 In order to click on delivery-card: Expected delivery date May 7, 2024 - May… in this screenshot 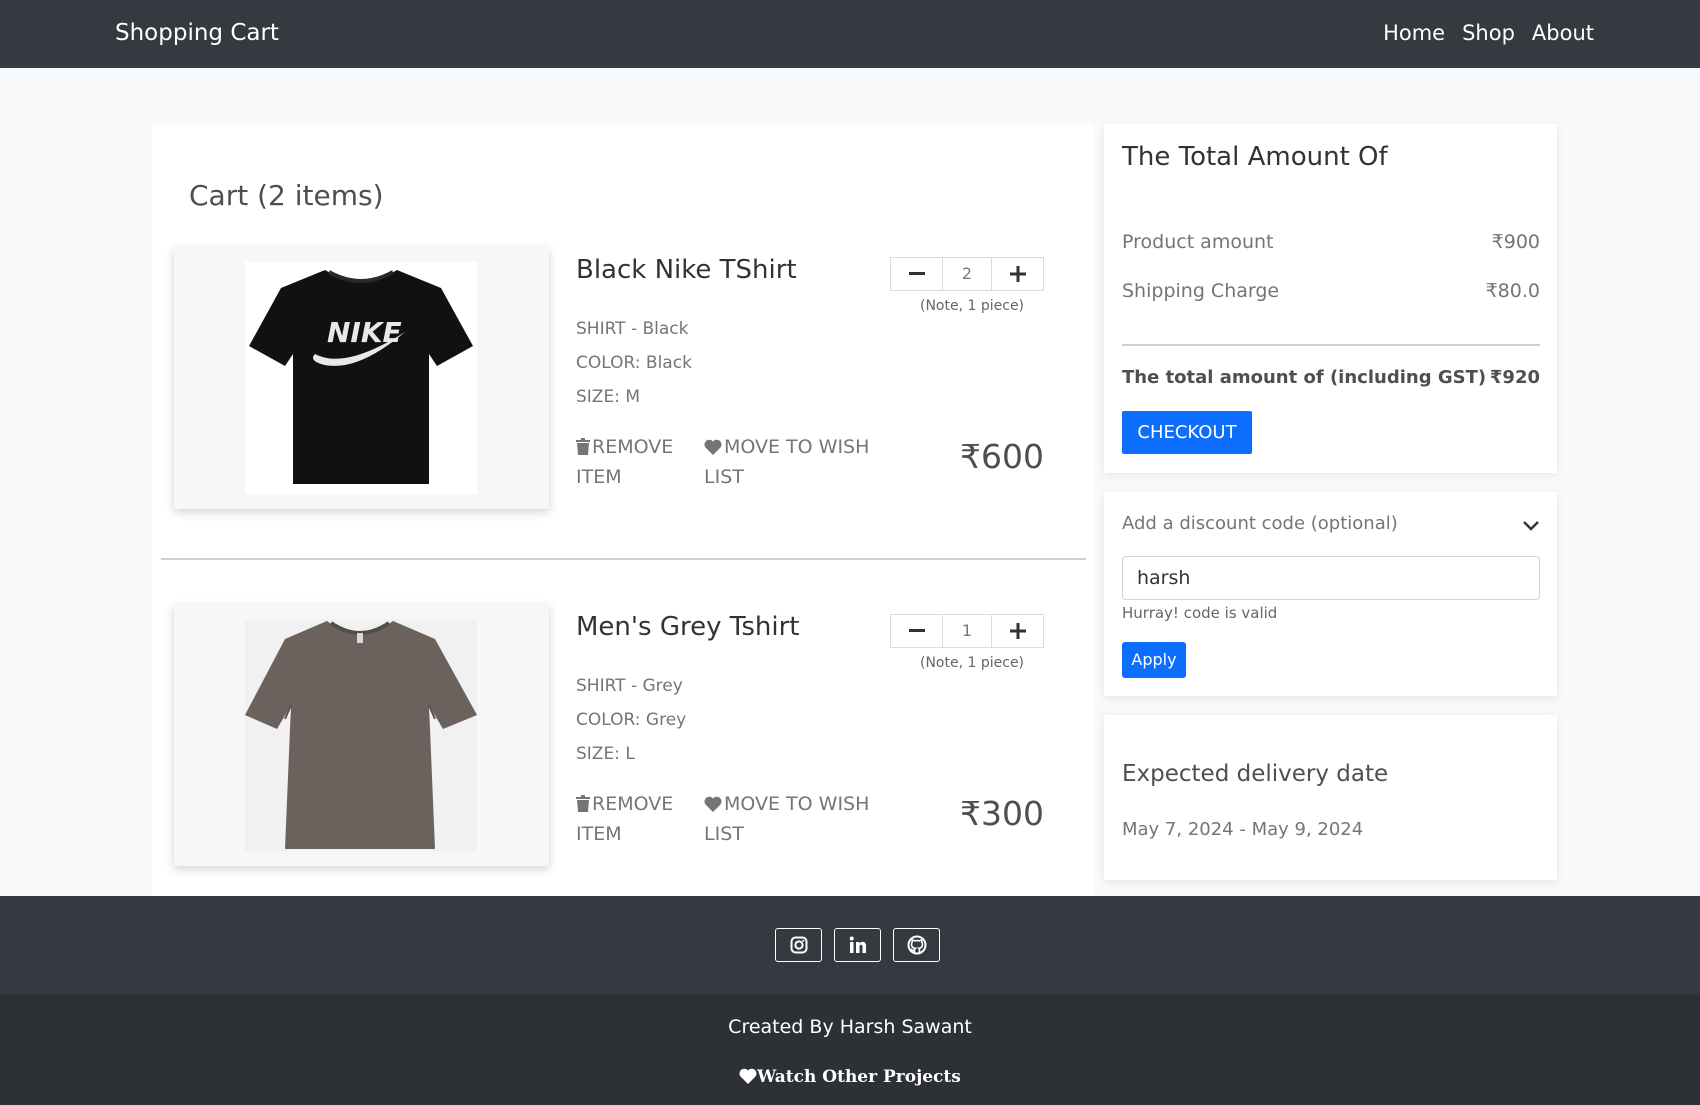, I will do `click(1330, 797)`.